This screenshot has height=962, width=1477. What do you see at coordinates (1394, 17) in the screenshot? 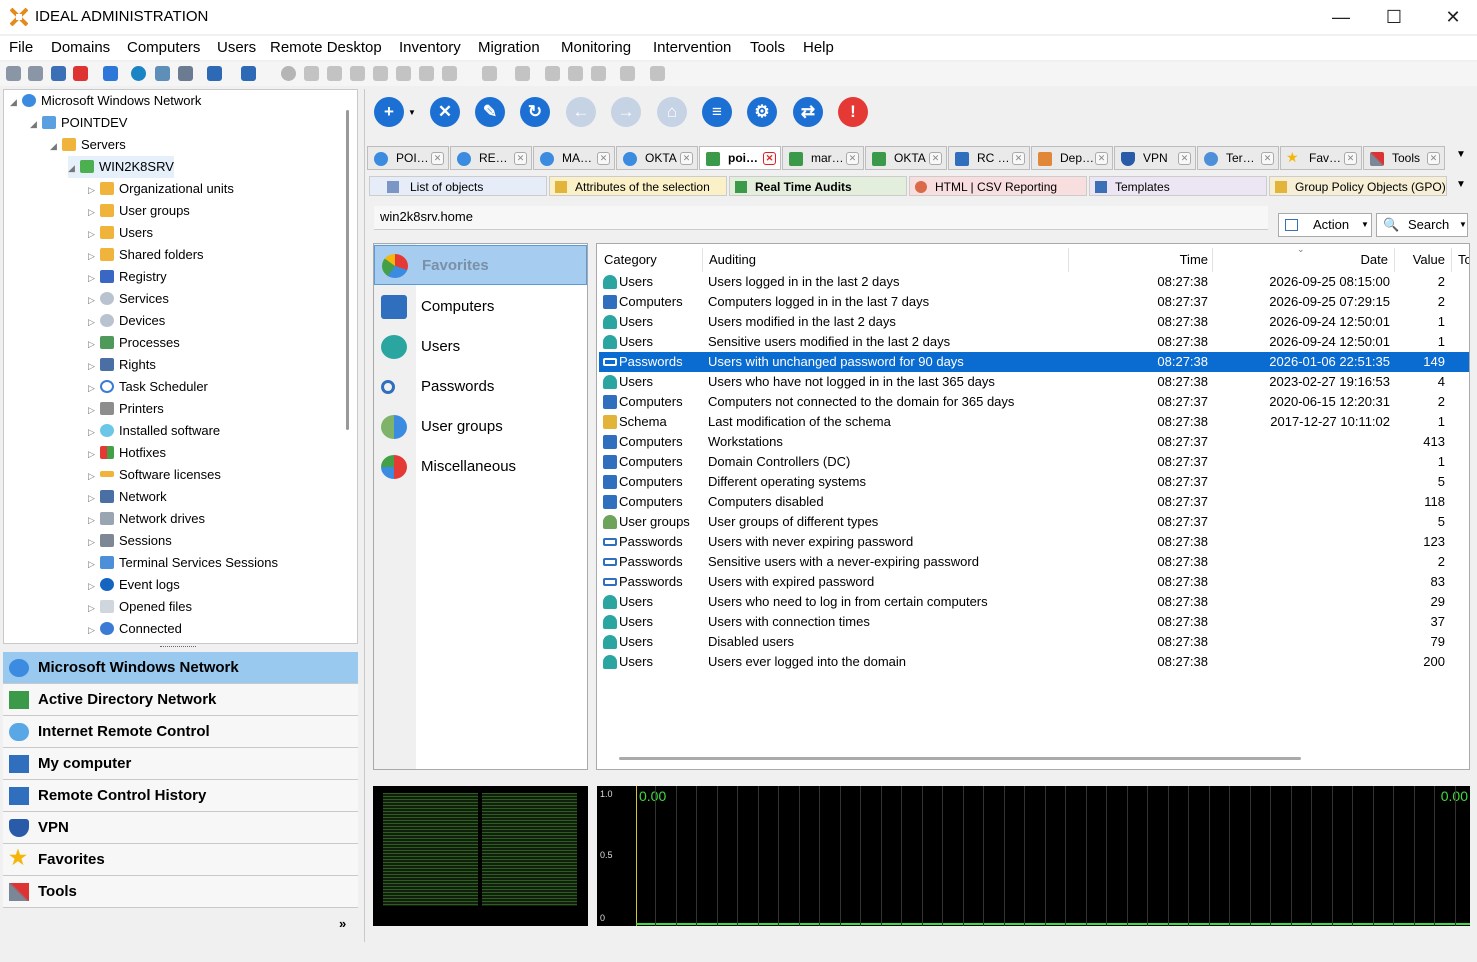
I see `maximize-button: ☐` at bounding box center [1394, 17].